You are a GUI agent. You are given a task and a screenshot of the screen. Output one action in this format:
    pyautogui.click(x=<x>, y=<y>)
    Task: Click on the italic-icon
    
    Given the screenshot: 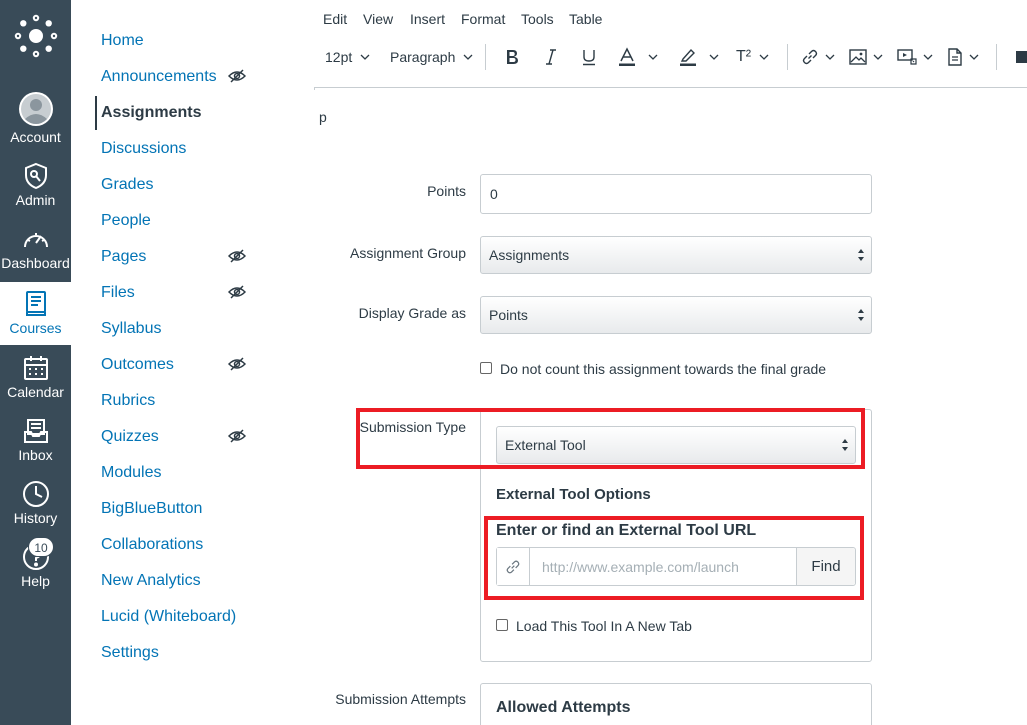 What is the action you would take?
    pyautogui.click(x=551, y=57)
    